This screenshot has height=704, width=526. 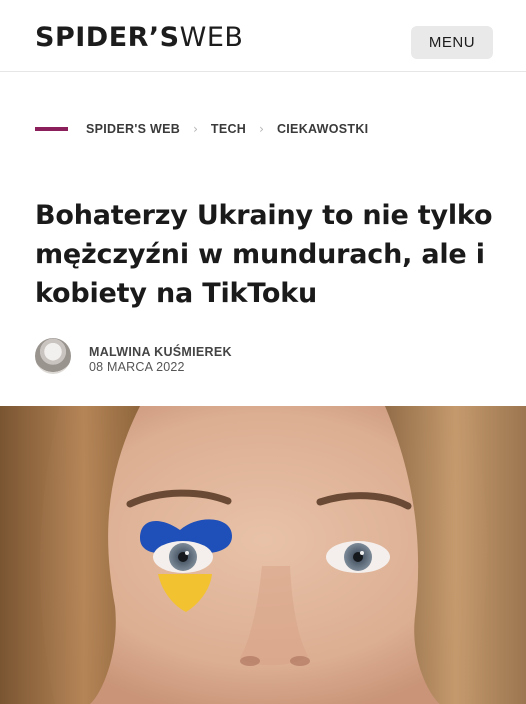 I want to click on menu-button: MENU, so click(x=452, y=42).